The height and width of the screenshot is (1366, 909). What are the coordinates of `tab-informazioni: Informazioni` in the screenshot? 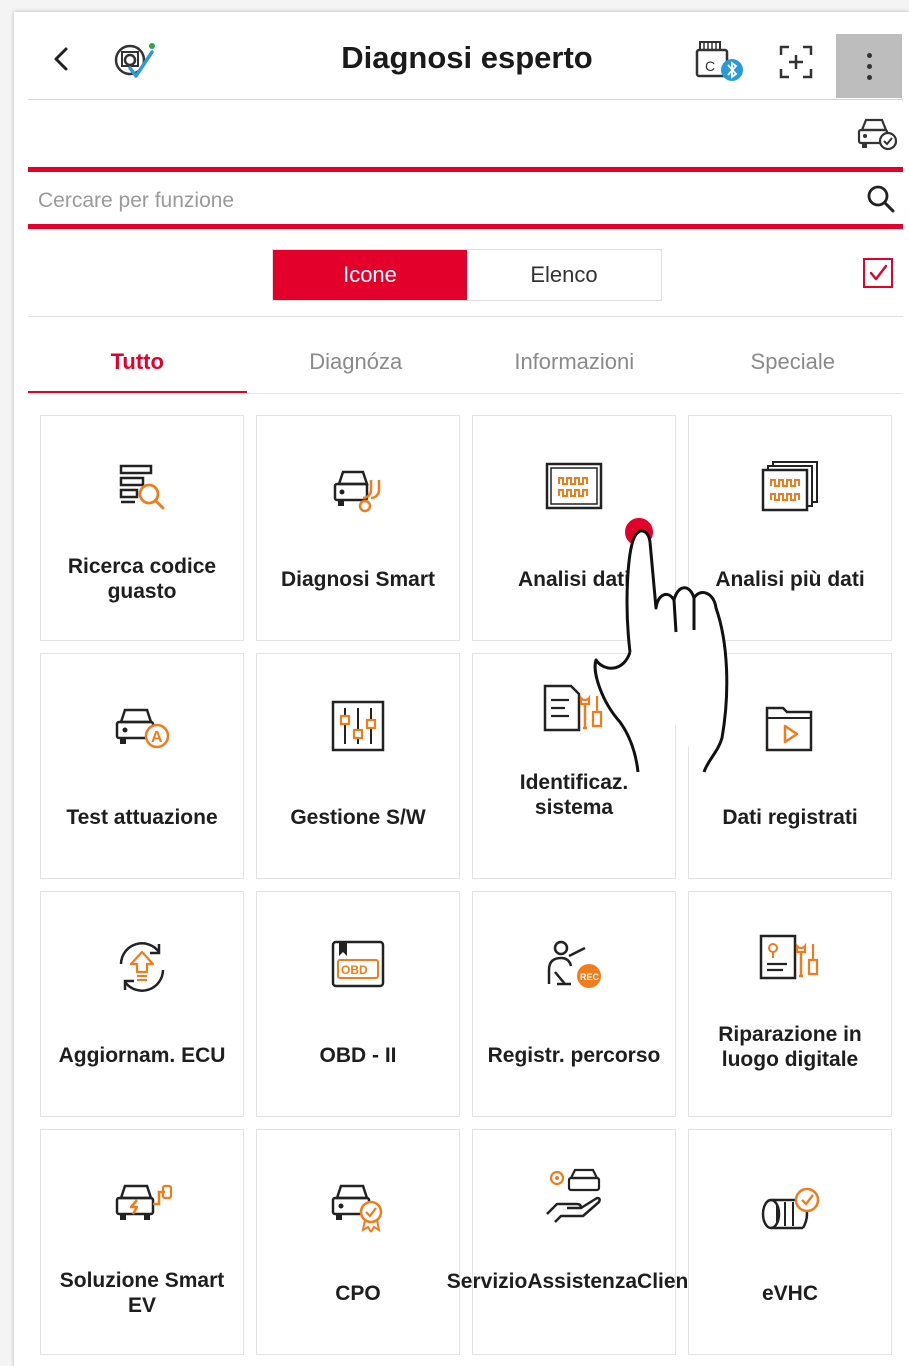 It's located at (574, 362).